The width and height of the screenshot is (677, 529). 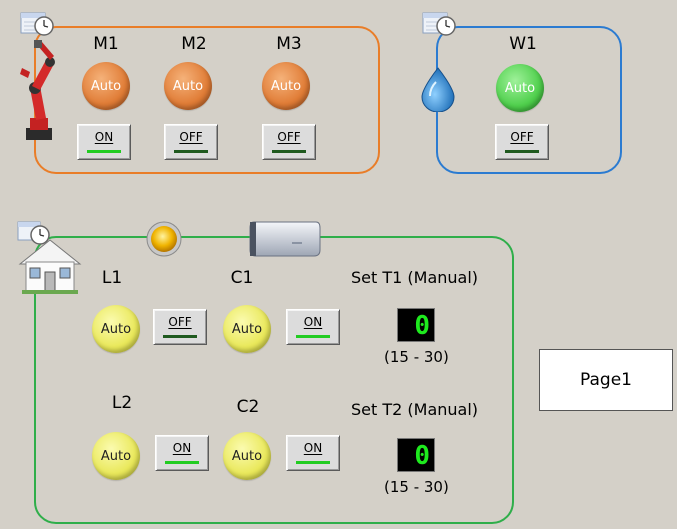 What do you see at coordinates (116, 456) in the screenshot?
I see `l2-mode-lamp: Auto` at bounding box center [116, 456].